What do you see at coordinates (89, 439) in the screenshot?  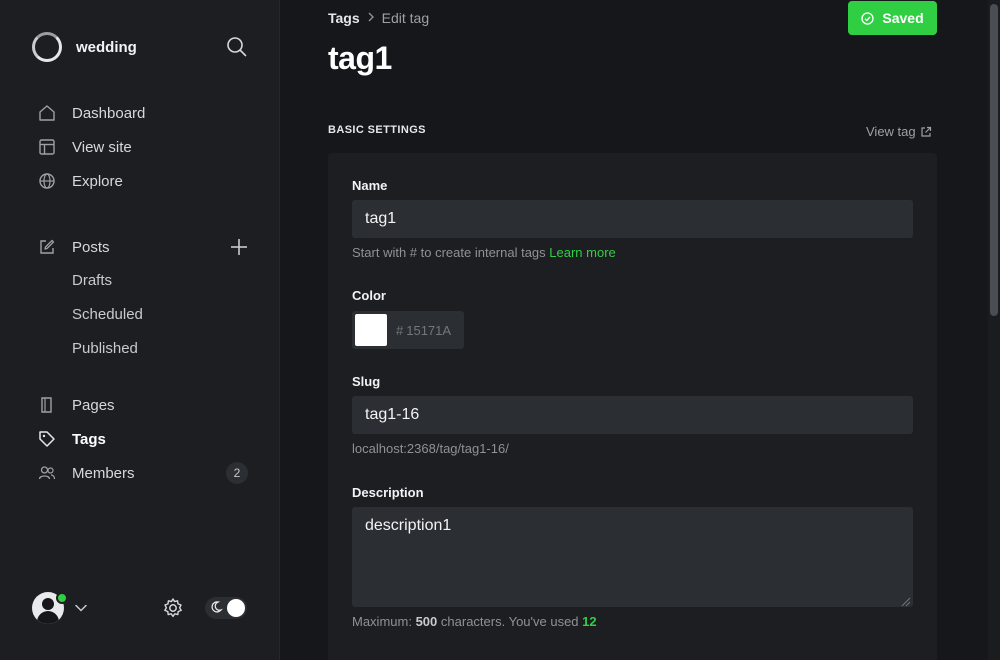 I see `nav-tags-label: Tags` at bounding box center [89, 439].